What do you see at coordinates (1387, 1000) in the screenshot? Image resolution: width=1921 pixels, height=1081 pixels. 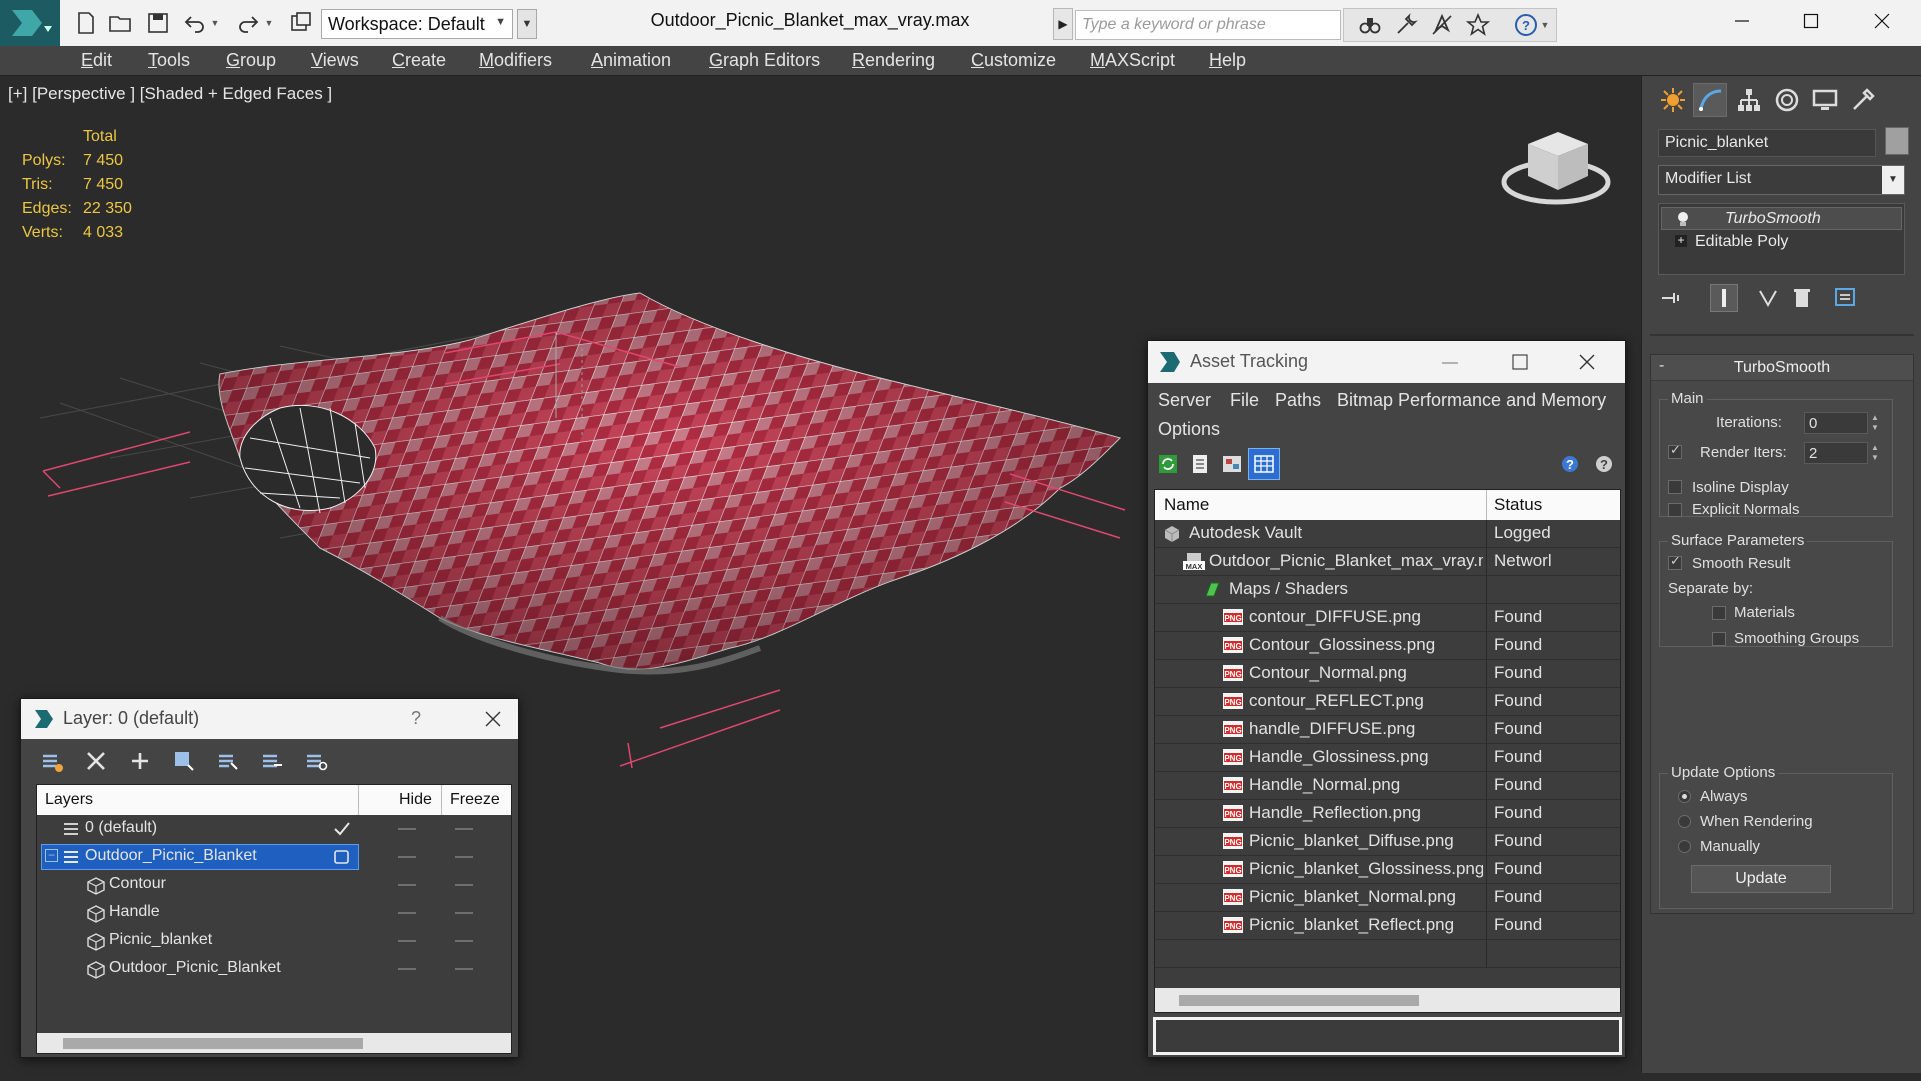 I see `horizontal-scrollbar` at bounding box center [1387, 1000].